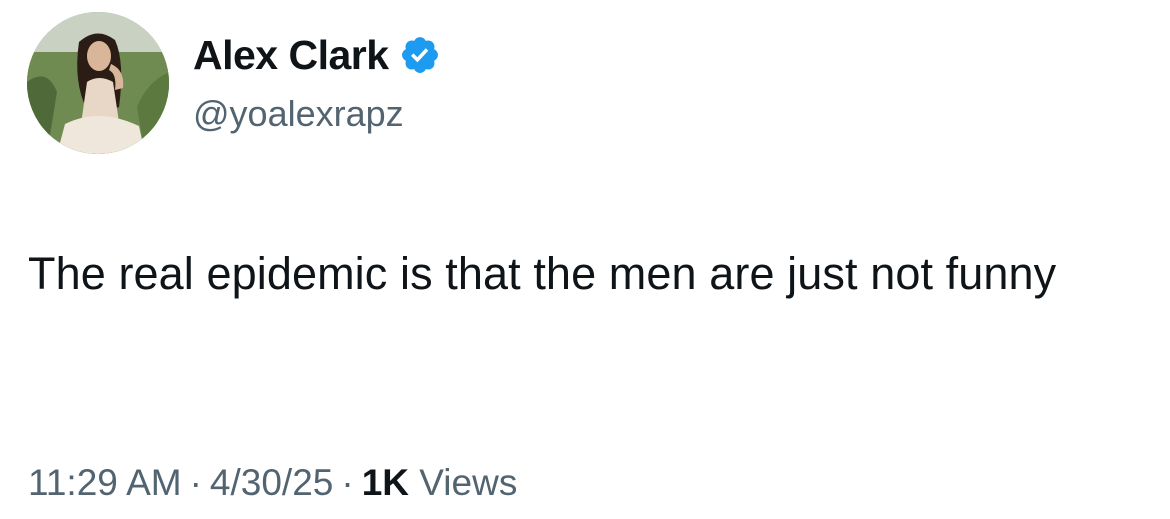 This screenshot has width=1170, height=519. Describe the element at coordinates (291, 55) in the screenshot. I see `author-display-name: Alex Clark` at that location.